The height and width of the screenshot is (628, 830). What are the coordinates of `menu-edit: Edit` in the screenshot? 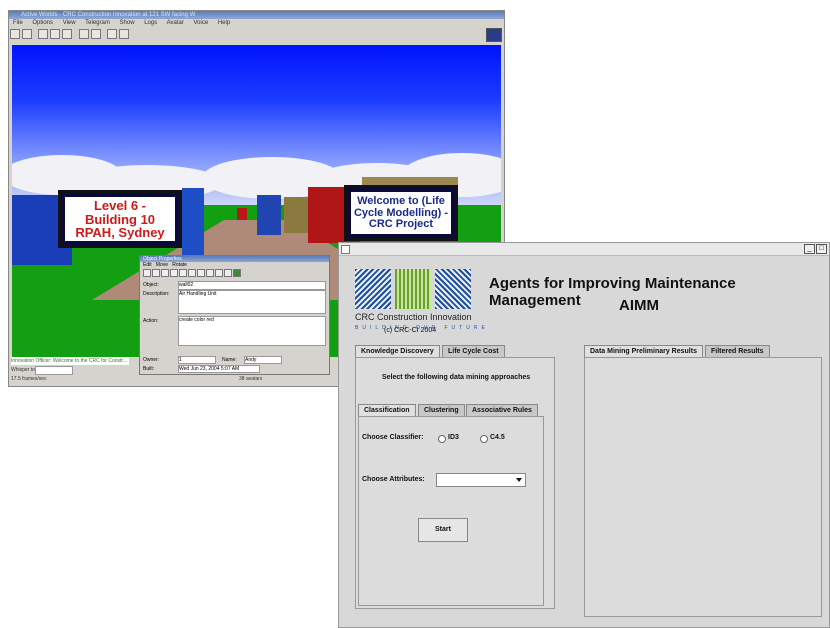 It's located at (147, 265).